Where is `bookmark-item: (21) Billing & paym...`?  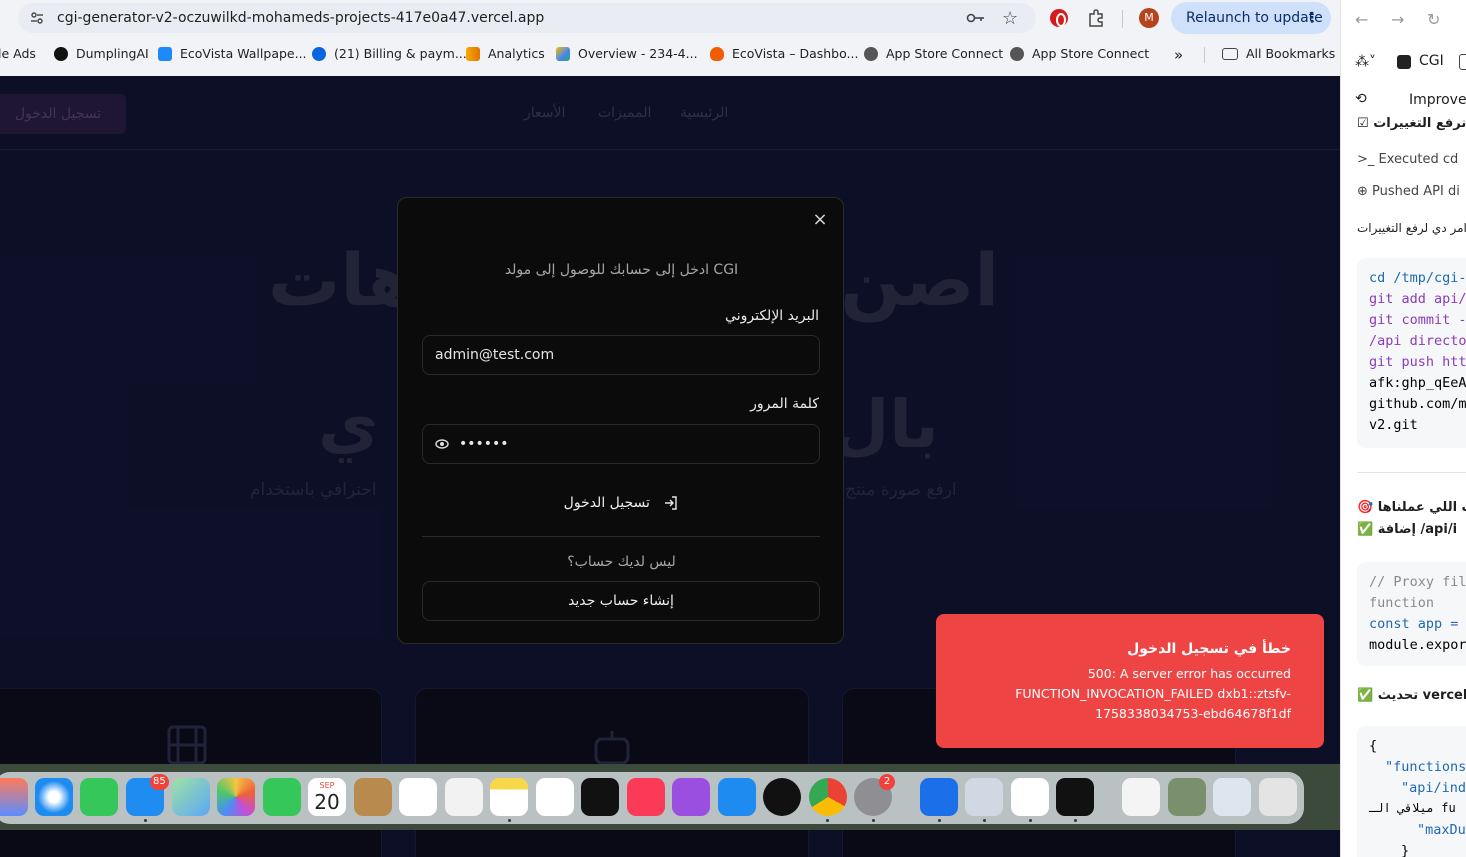 bookmark-item: (21) Billing & paym... is located at coordinates (389, 53).